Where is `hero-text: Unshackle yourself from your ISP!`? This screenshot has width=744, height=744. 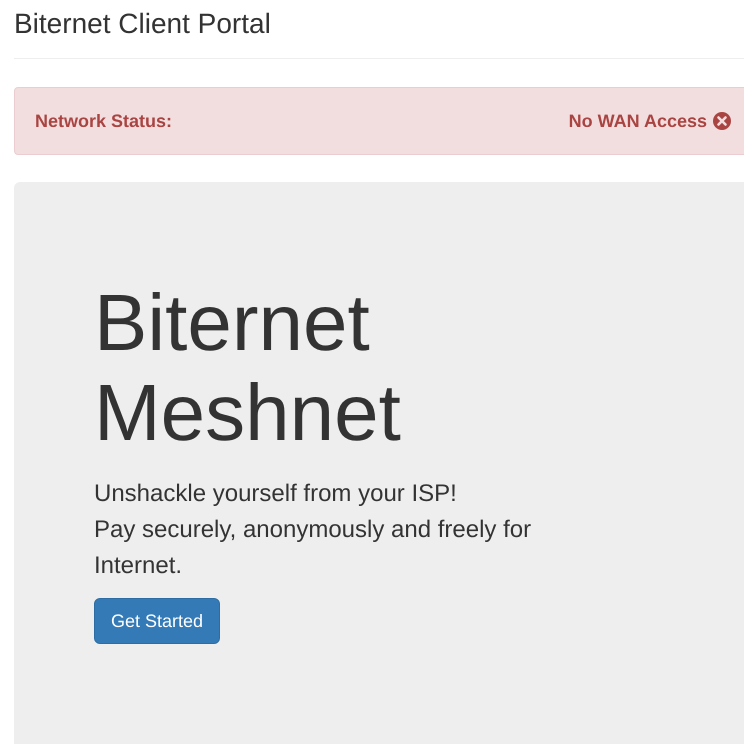 hero-text: Unshackle yourself from your ISP! is located at coordinates (276, 494).